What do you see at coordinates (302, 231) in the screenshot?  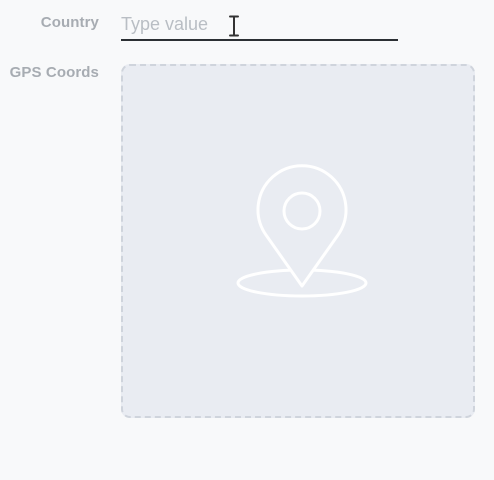 I see `map-pin-icon` at bounding box center [302, 231].